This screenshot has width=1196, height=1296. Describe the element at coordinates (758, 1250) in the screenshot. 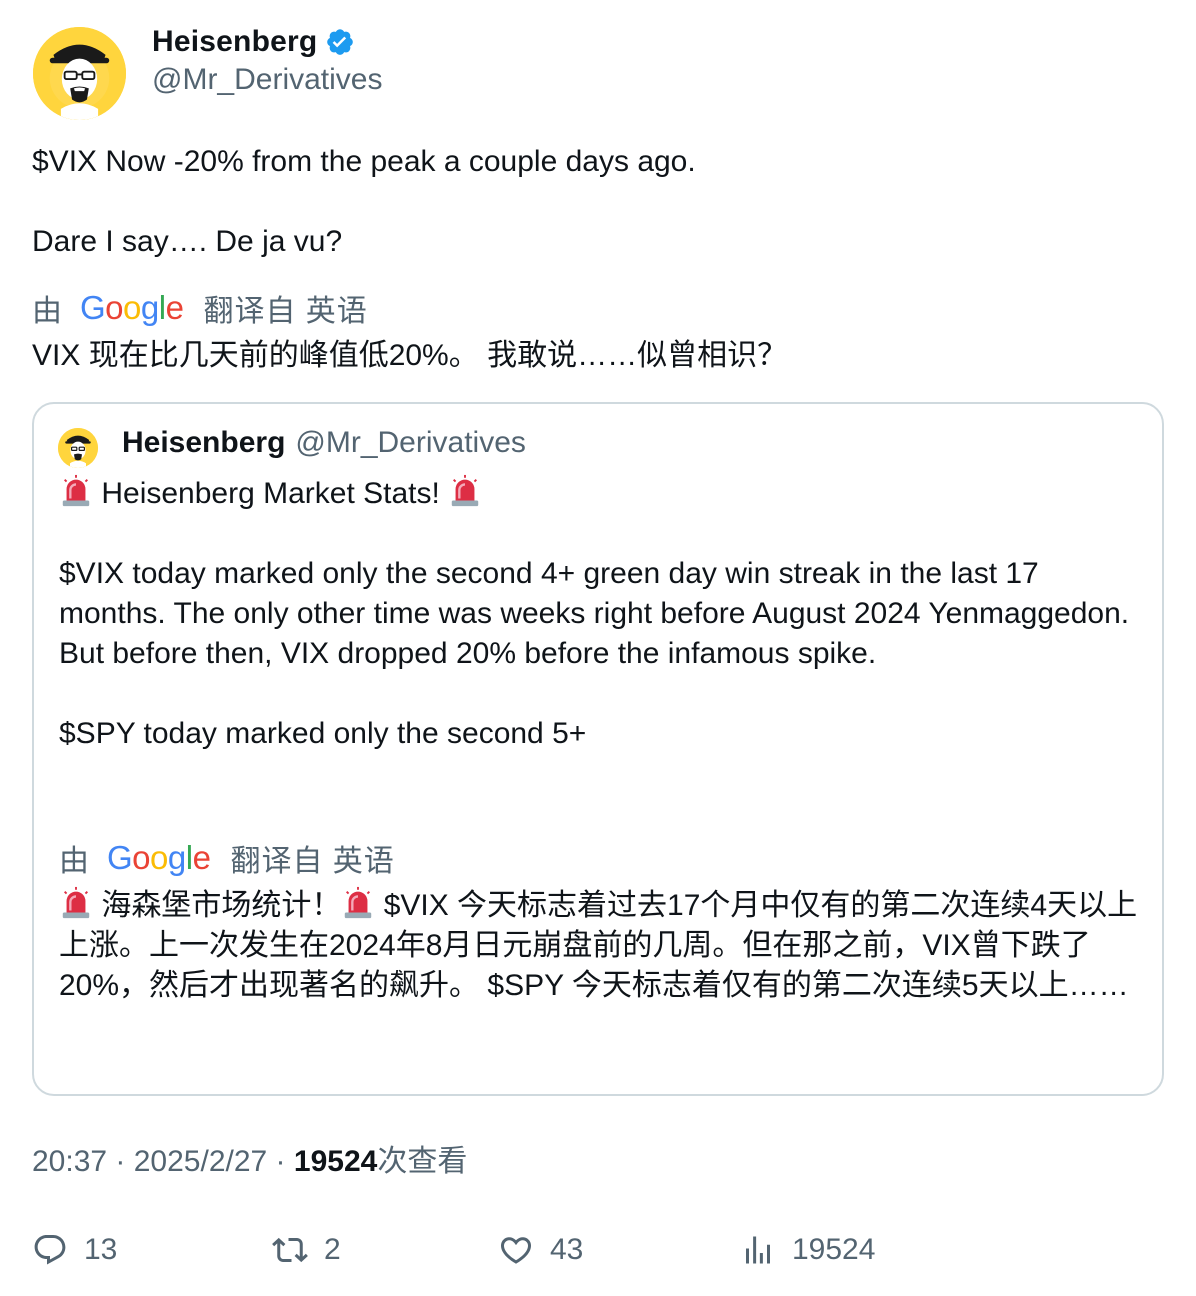

I see `bar-chart-icon` at that location.